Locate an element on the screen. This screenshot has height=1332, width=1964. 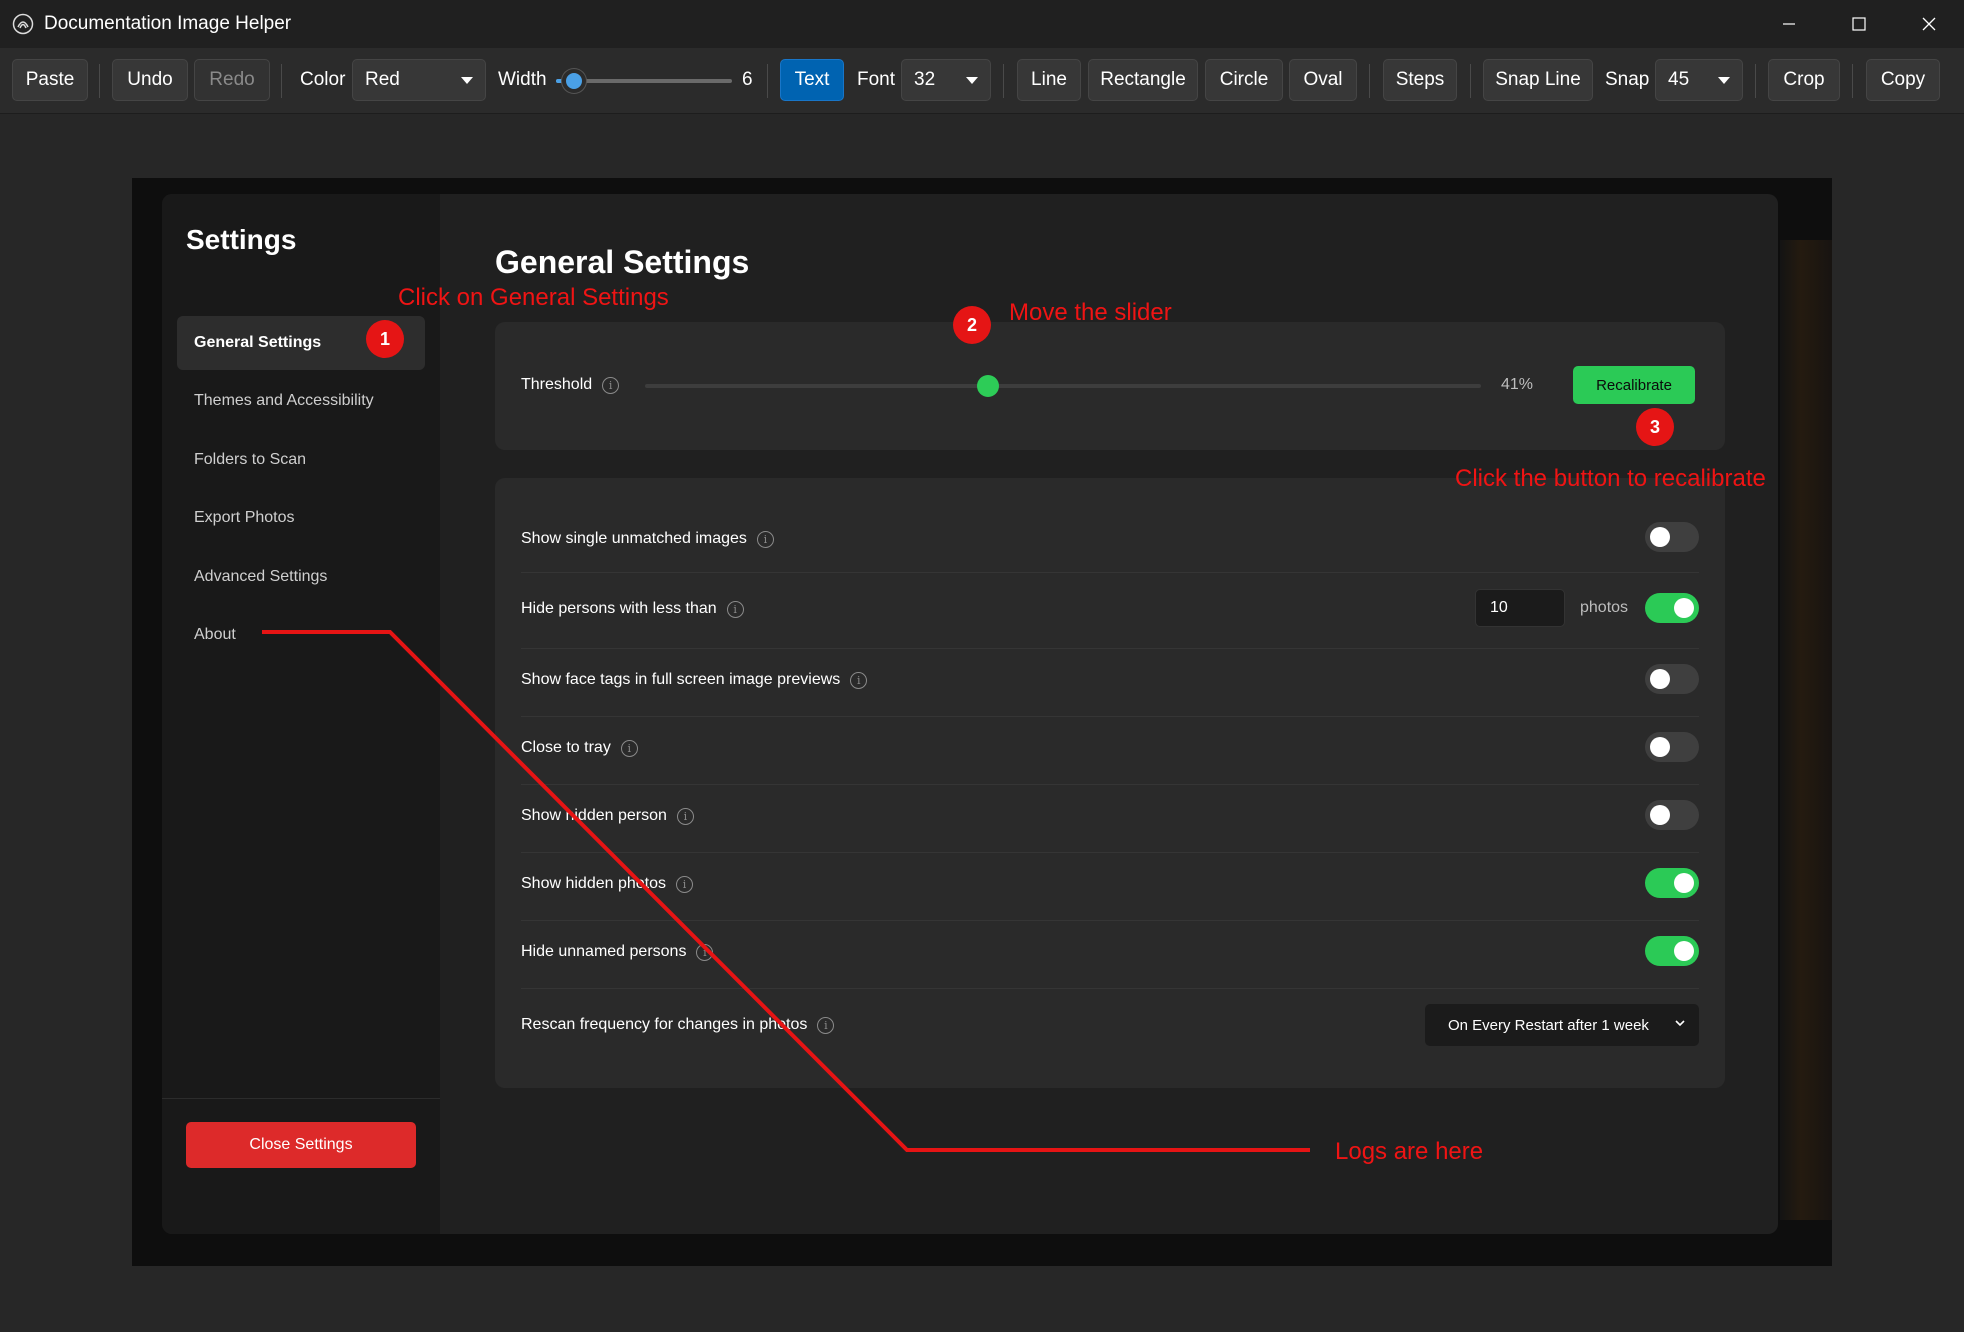
font-size-dropdown: 32 is located at coordinates (946, 80).